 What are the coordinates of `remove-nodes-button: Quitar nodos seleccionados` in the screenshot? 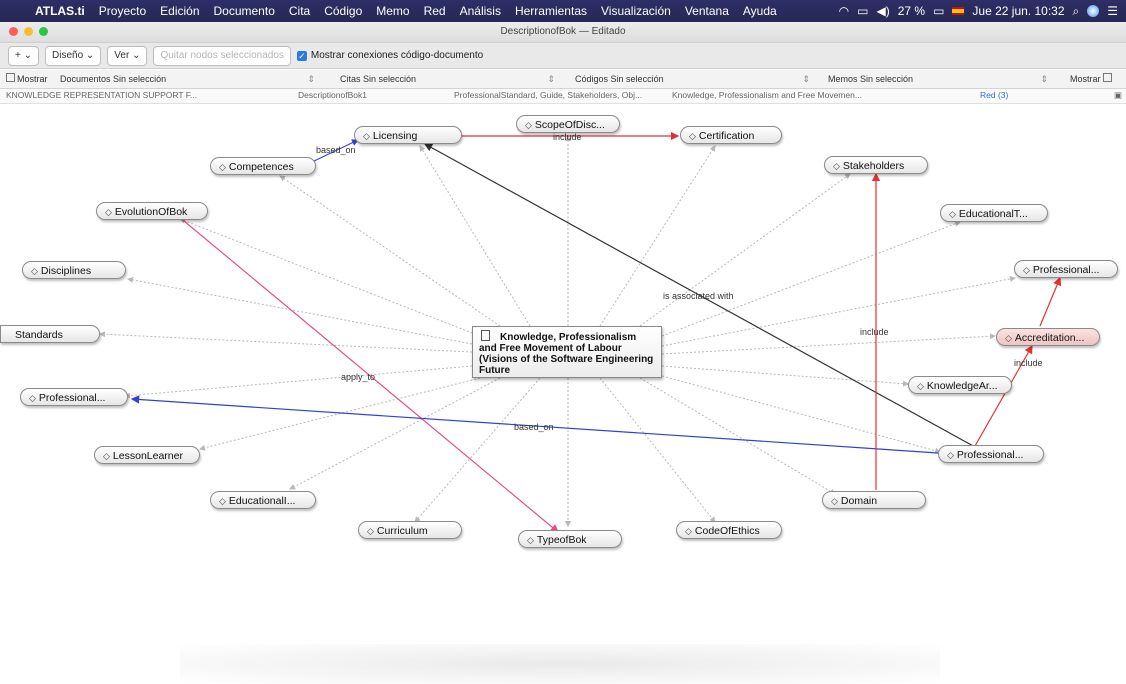 It's located at (222, 55).